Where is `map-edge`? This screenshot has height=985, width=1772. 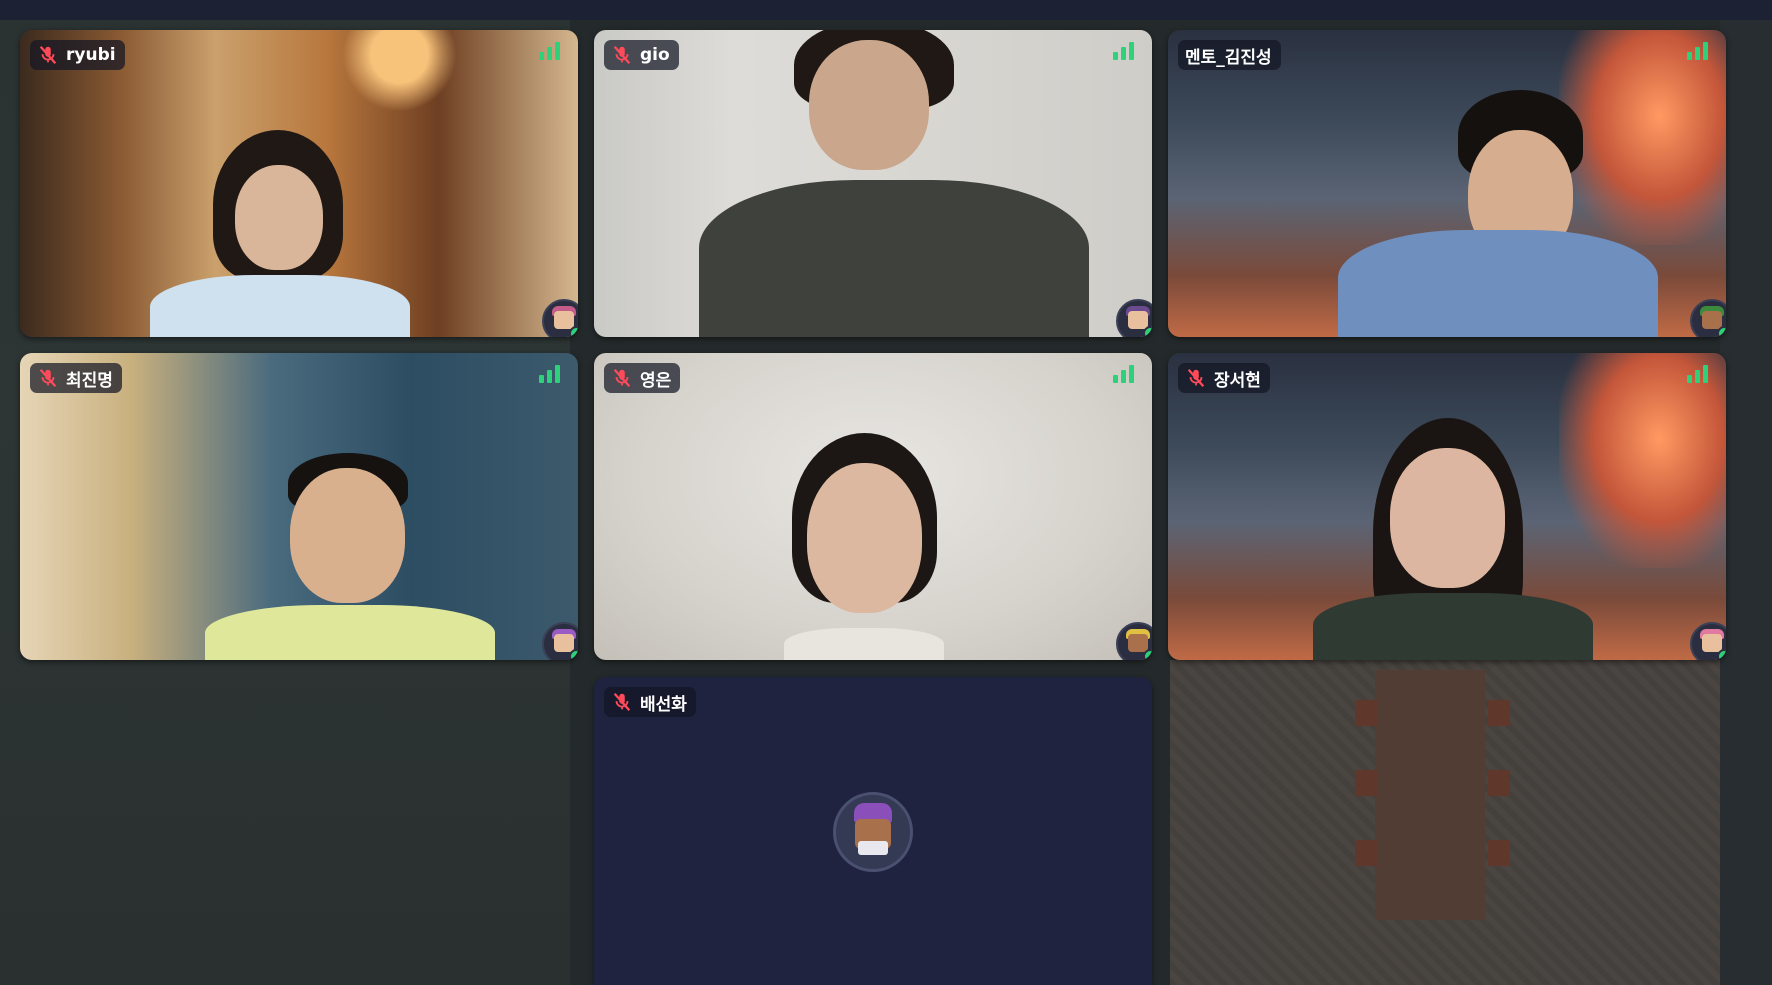 map-edge is located at coordinates (1746, 502).